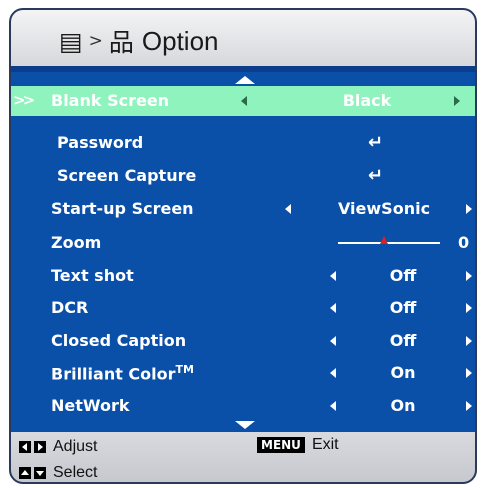 This screenshot has height=490, width=486. I want to click on osd-header: ▤ > 品 Option, so click(243, 38).